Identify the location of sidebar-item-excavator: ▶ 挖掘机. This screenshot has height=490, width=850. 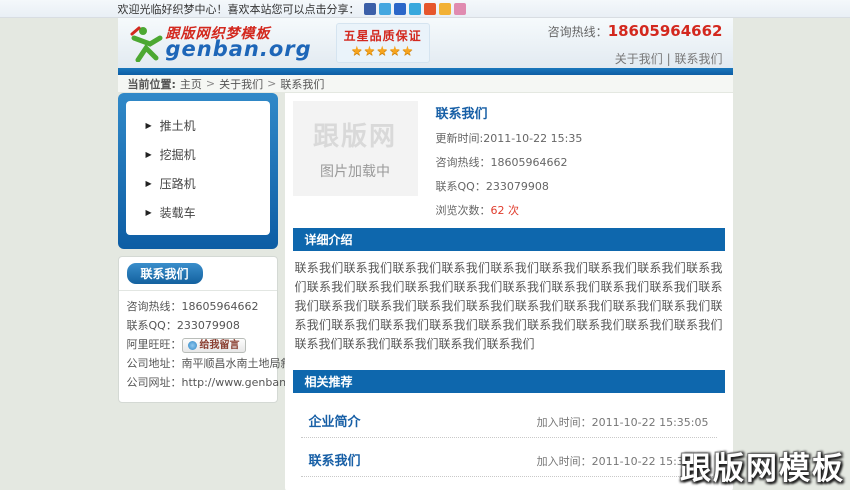
(198, 152).